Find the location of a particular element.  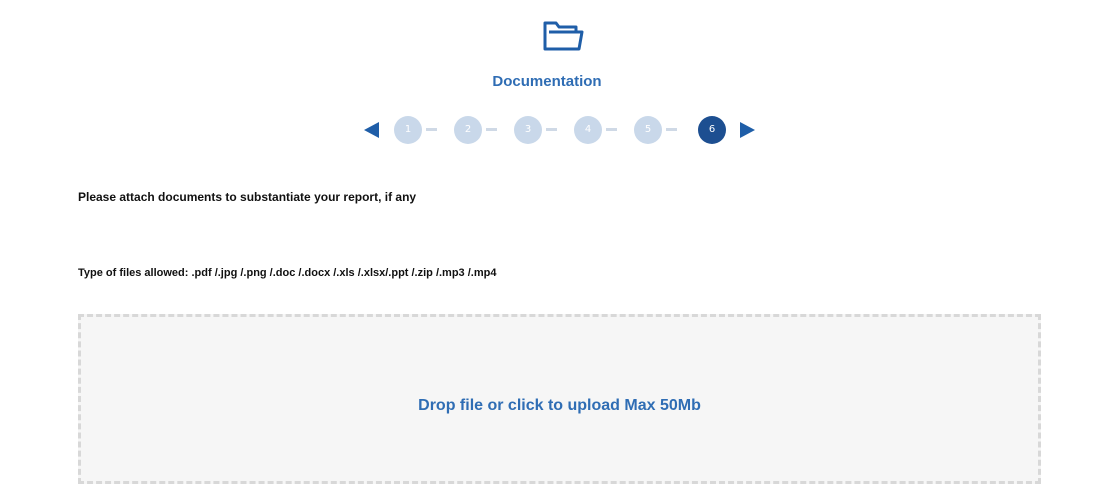

step-6-active: 6 is located at coordinates (712, 130).